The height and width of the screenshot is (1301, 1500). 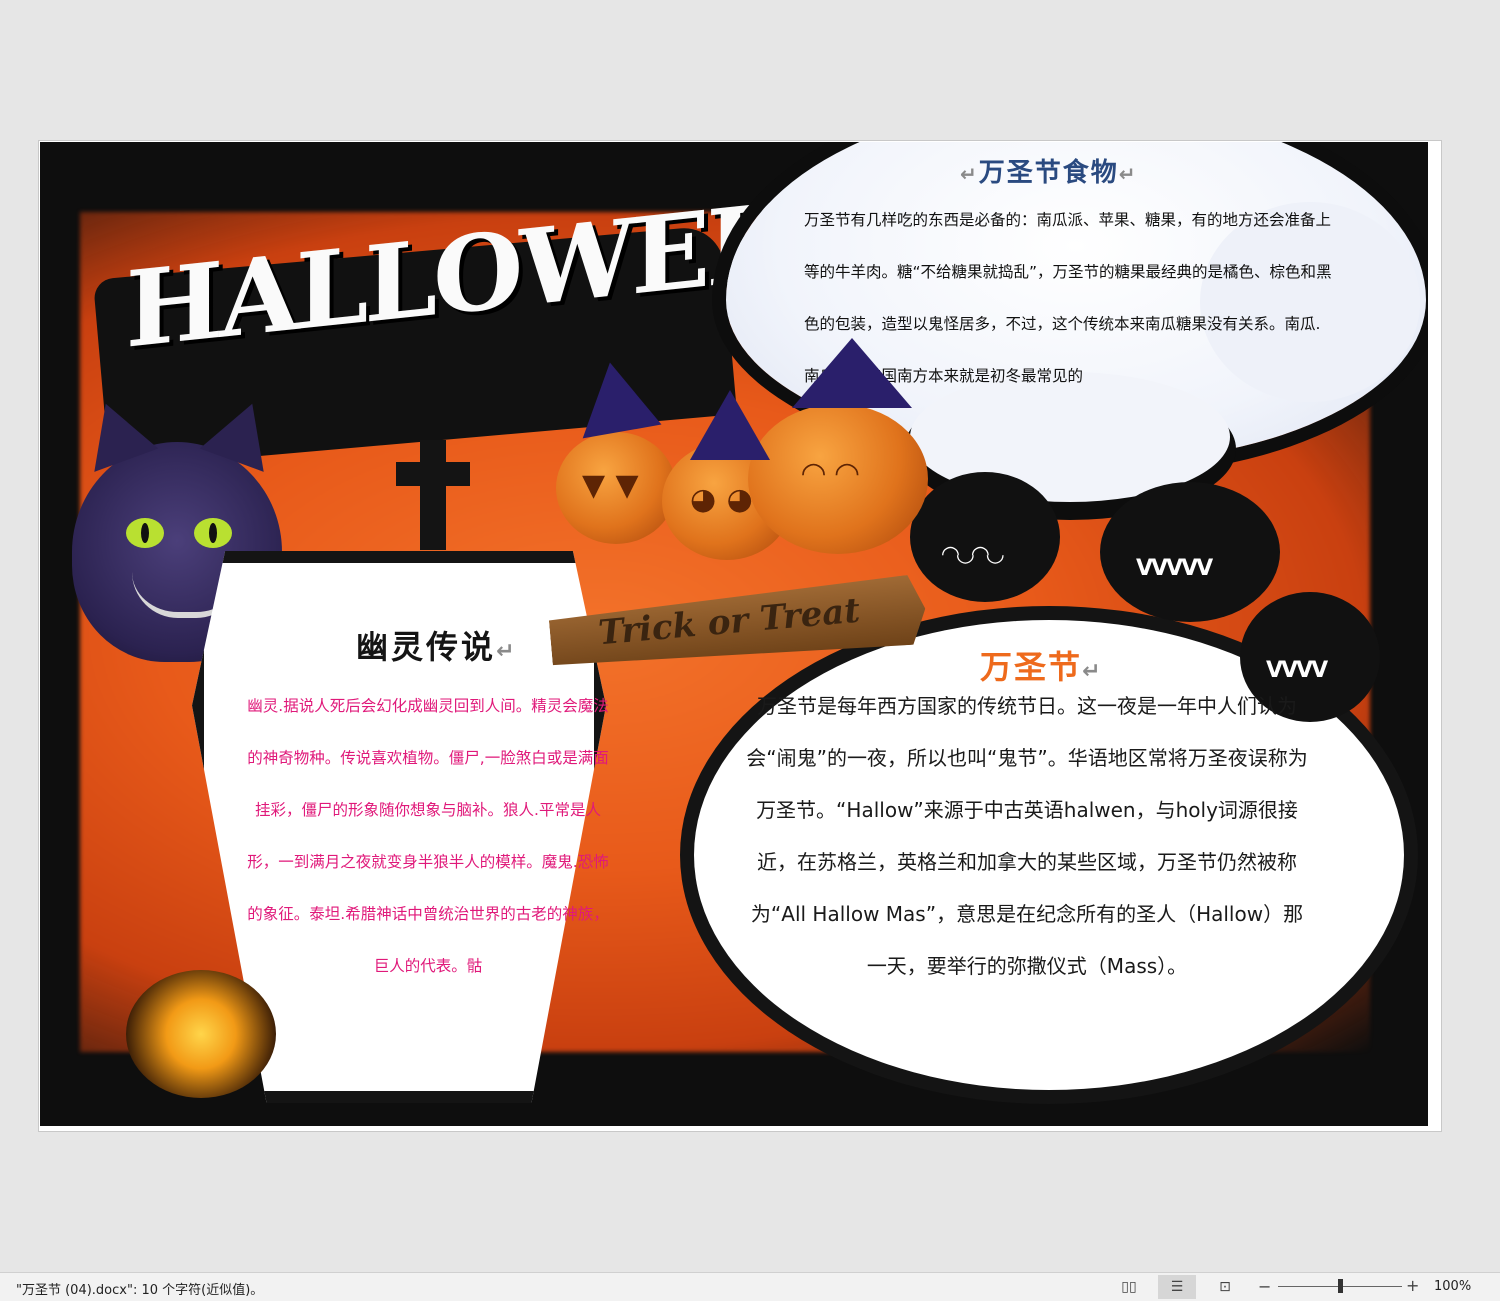 I want to click on read-mode-icon: ▯▯, so click(x=1129, y=1287).